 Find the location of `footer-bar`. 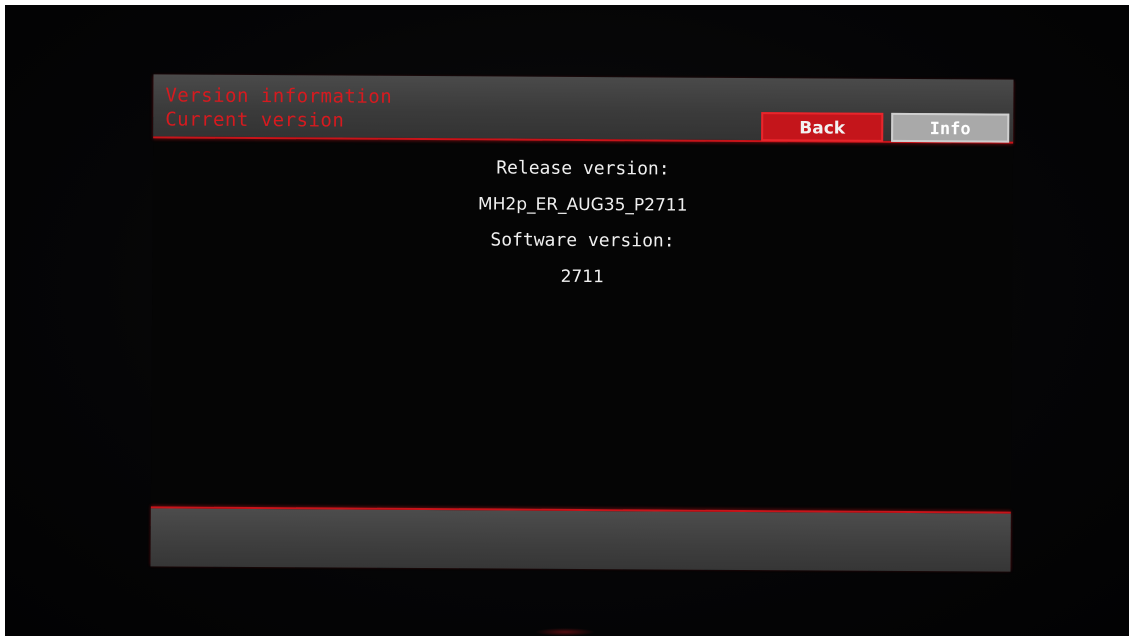

footer-bar is located at coordinates (580, 539).